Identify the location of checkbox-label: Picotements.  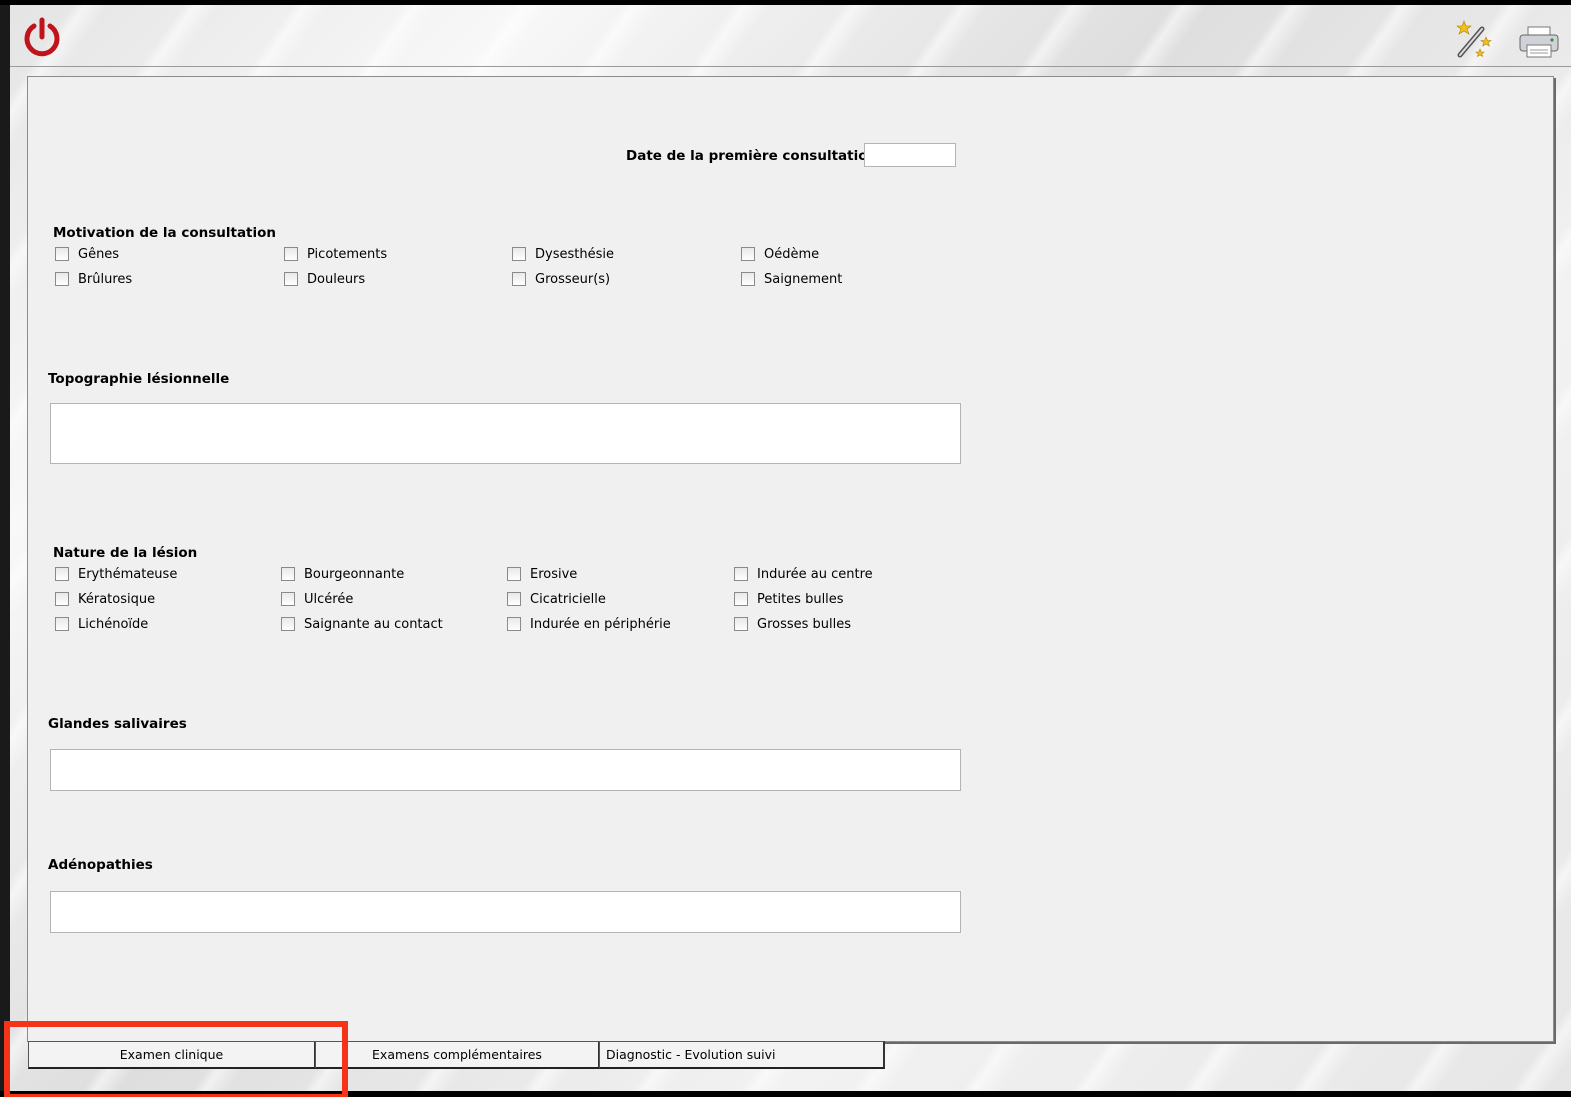
(347, 254).